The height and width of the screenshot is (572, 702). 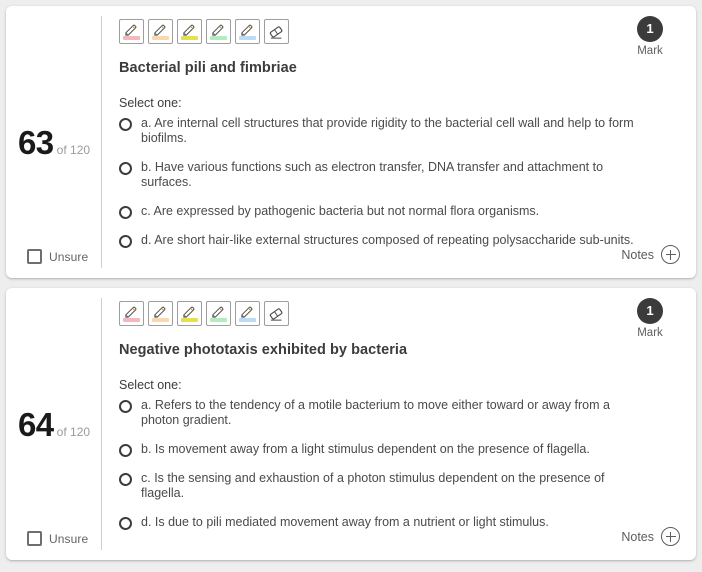 I want to click on question-number: 63, so click(x=35, y=142).